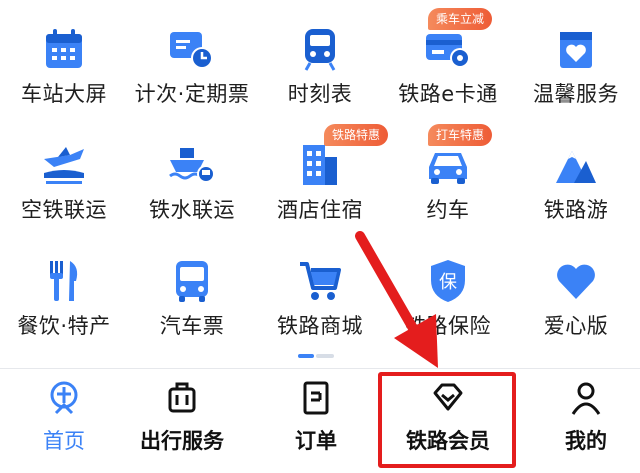  I want to click on plane-train-icon, so click(64, 165).